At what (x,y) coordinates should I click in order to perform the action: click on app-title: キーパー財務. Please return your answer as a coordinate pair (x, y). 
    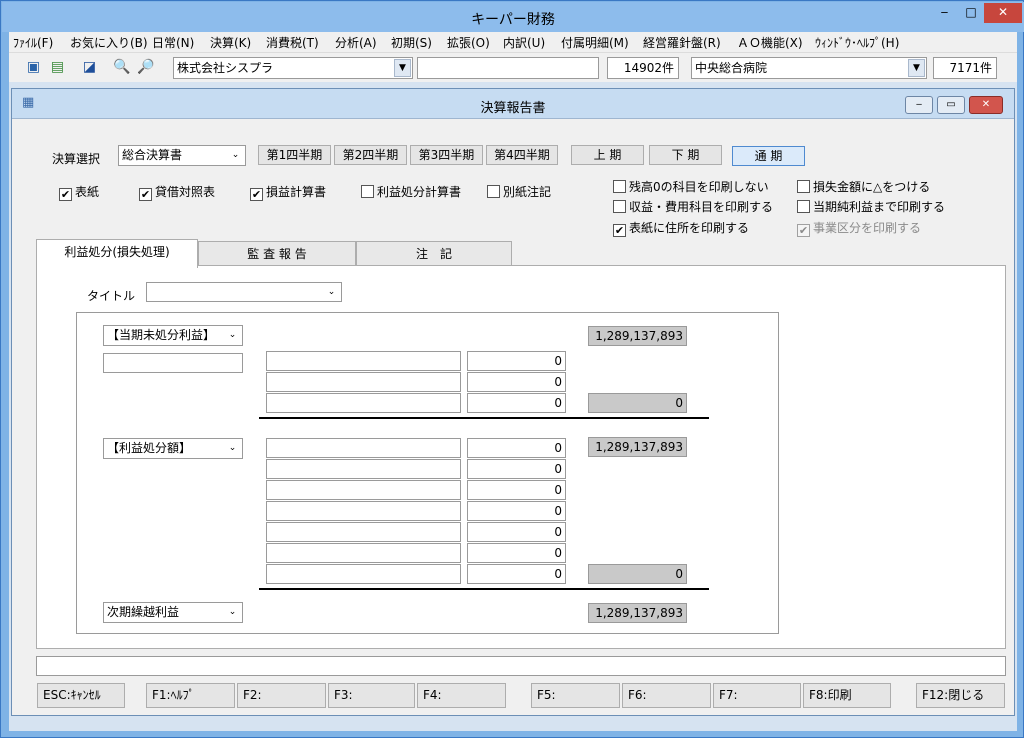
    Looking at the image, I should click on (513, 20).